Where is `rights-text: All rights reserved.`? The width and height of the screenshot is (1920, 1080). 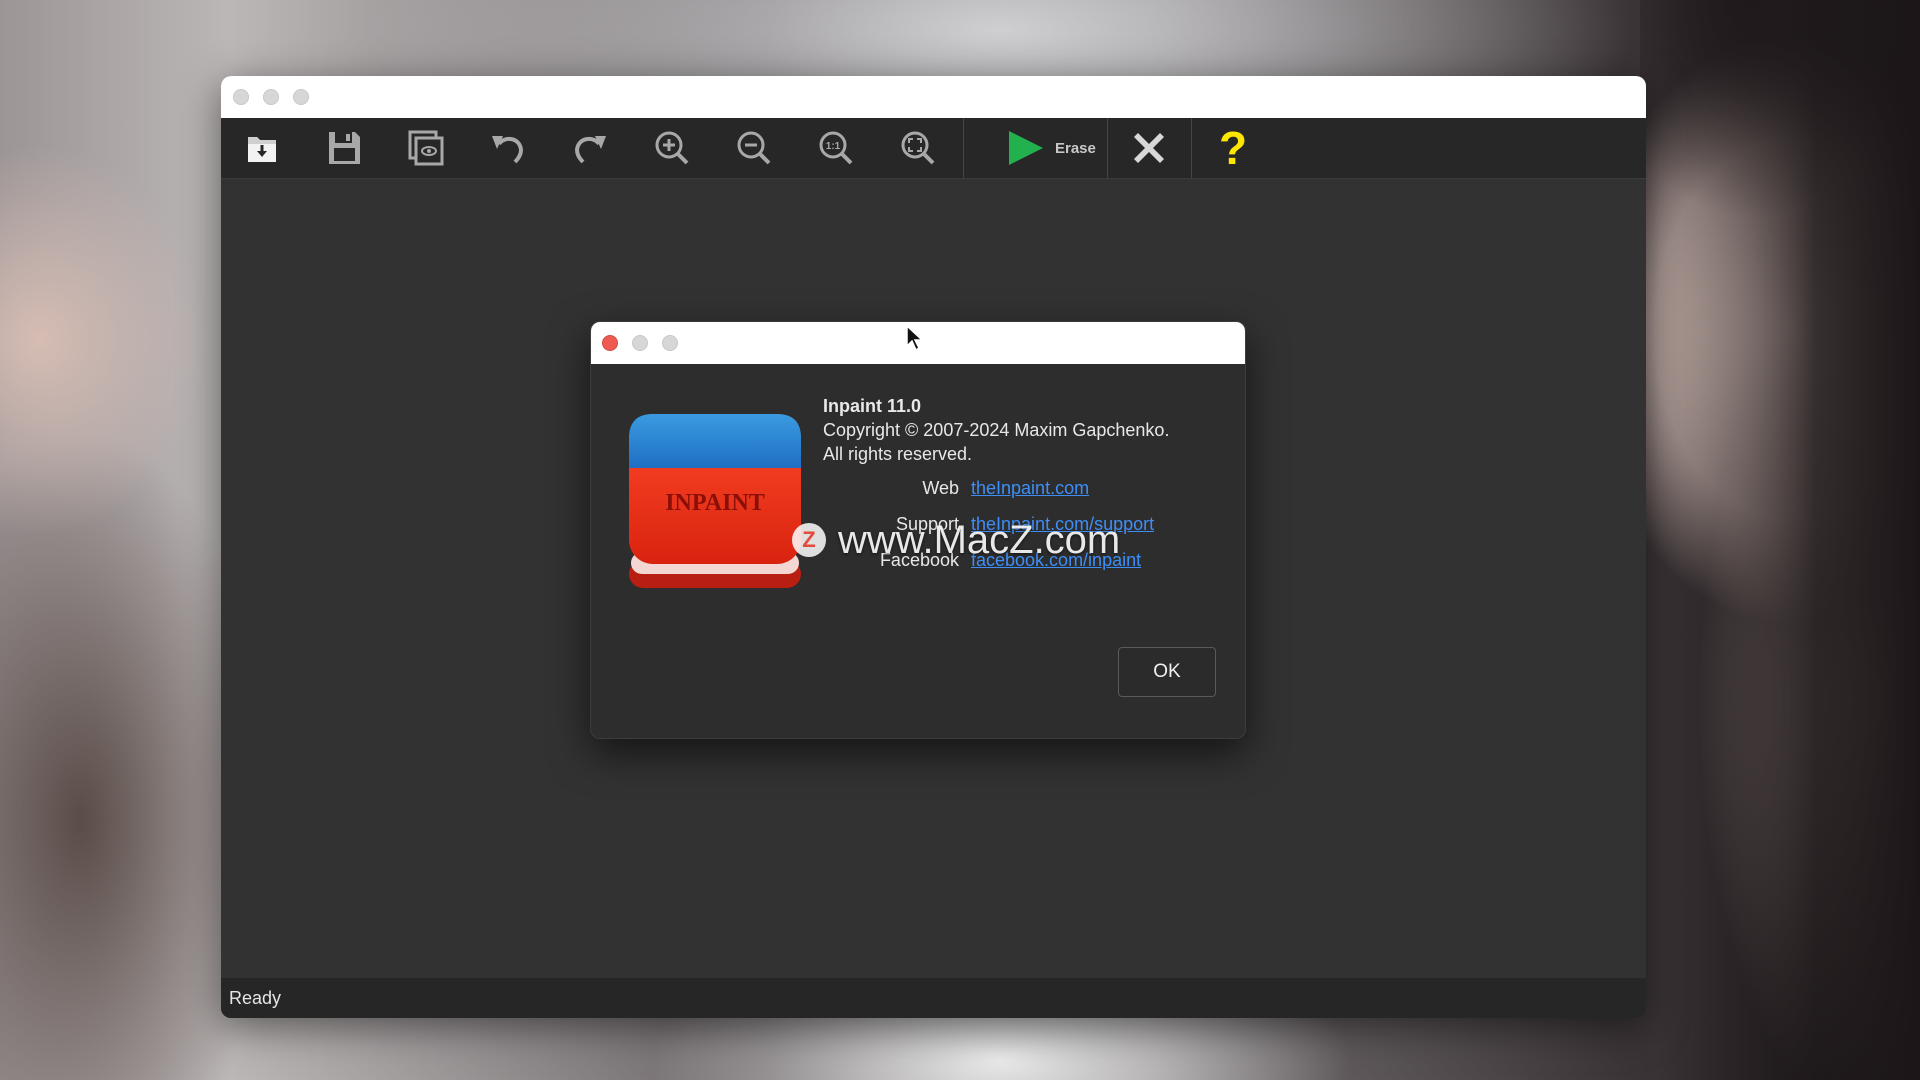 rights-text: All rights reserved. is located at coordinates (898, 454).